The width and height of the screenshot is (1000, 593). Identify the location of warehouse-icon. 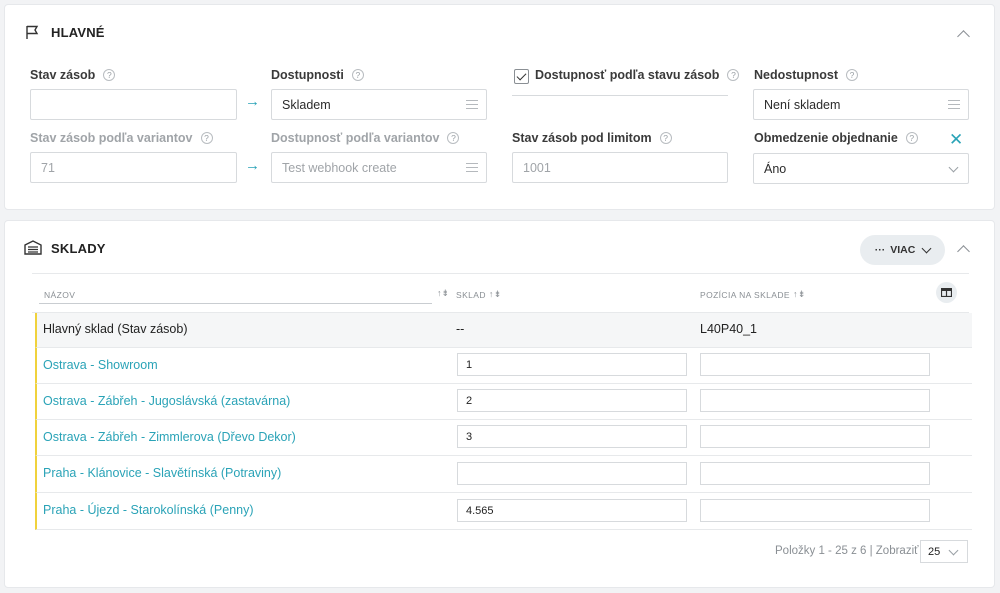
(33, 247).